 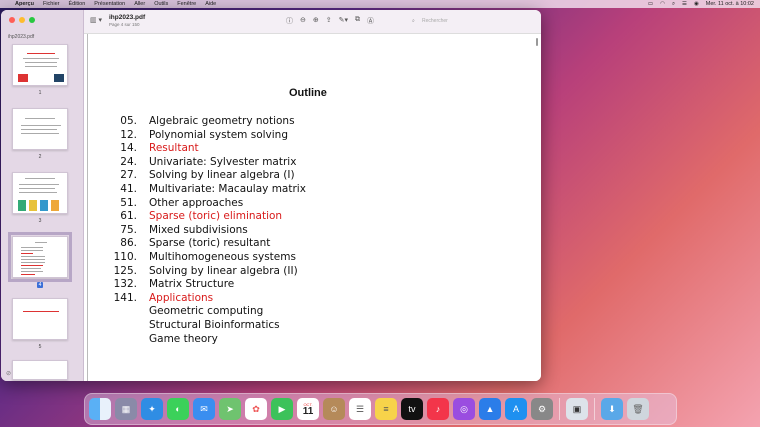 I want to click on outline-label: Other approaches, so click(x=196, y=202).